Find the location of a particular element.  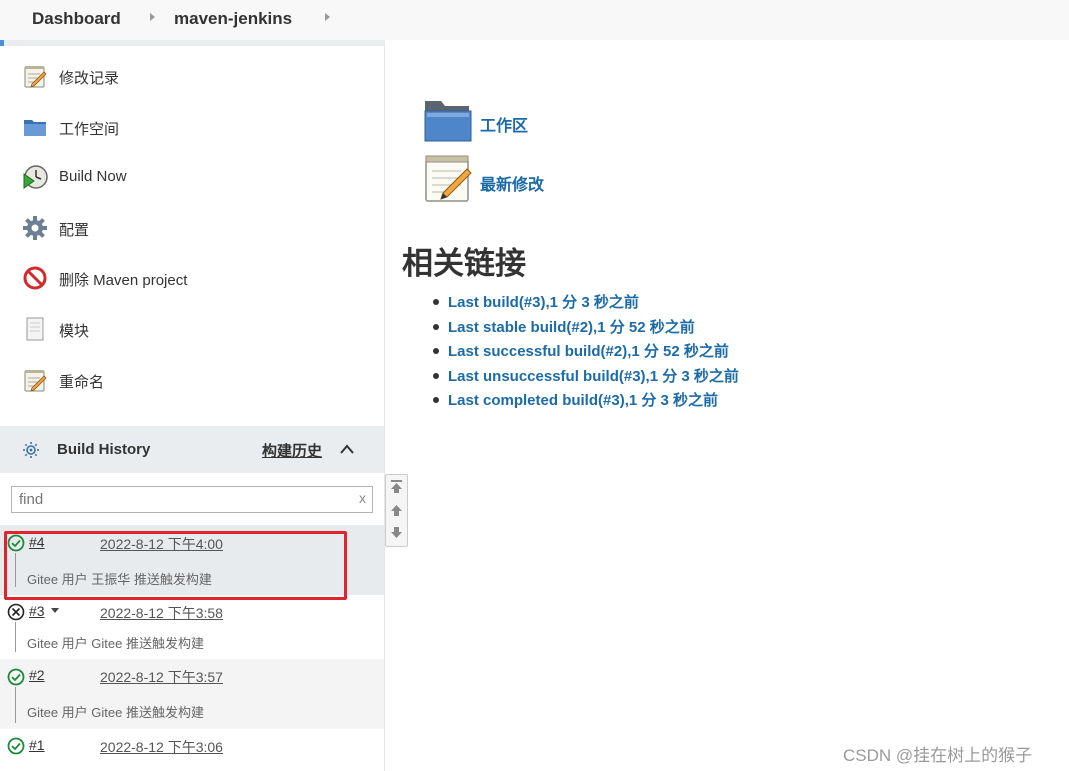

clock-play-icon is located at coordinates (35, 177).